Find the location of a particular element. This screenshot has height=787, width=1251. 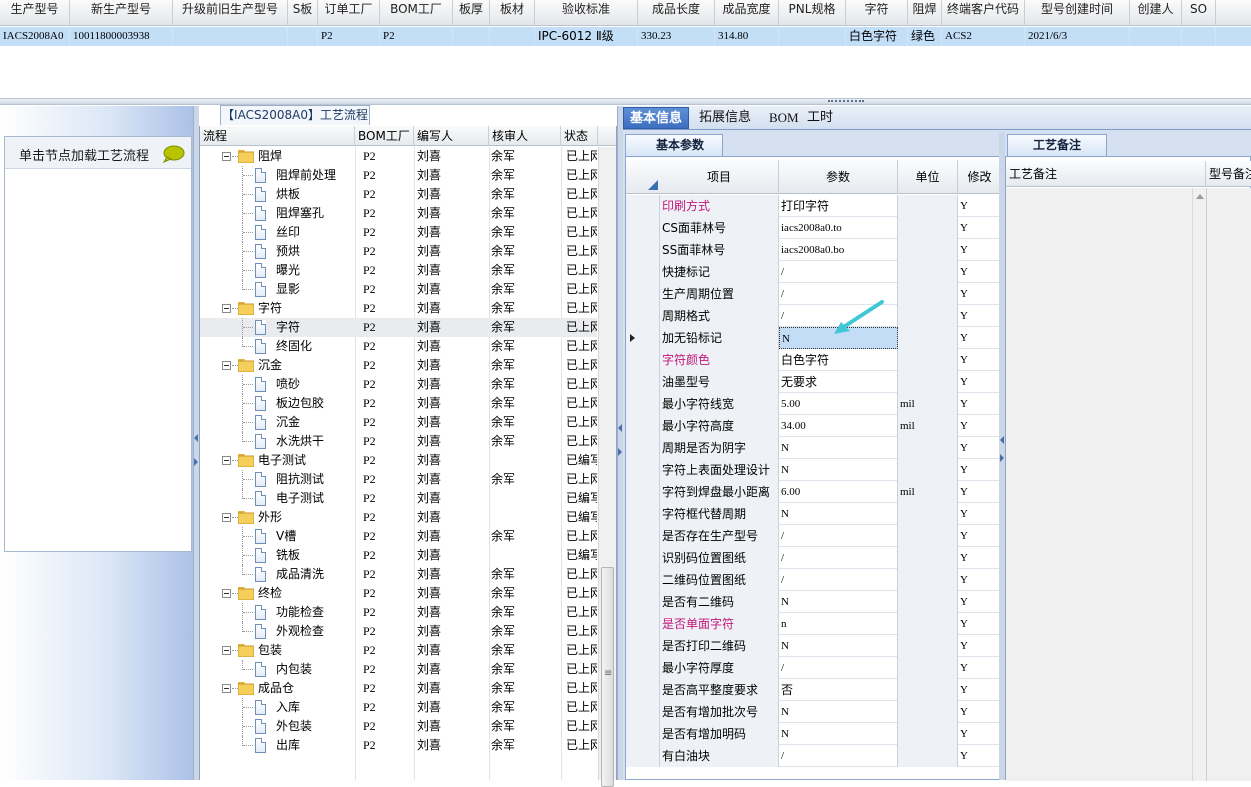

tree-node-label: 烘板 is located at coordinates (288, 194).